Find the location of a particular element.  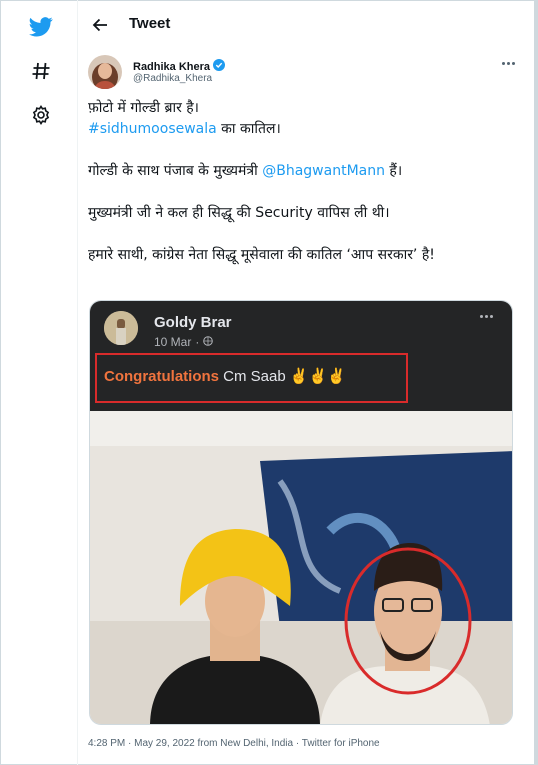

author-handle: @Radhika_Khera is located at coordinates (172, 78).